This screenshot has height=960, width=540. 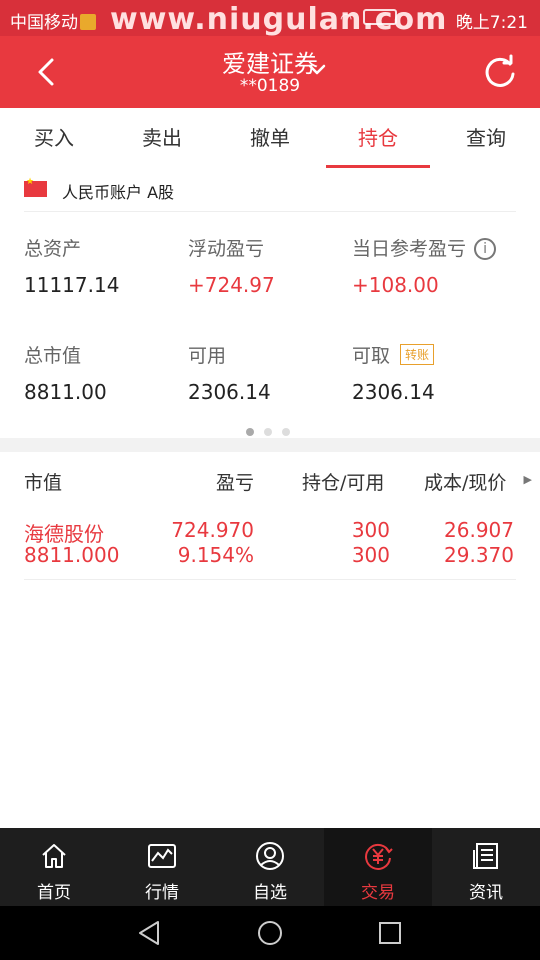 I want to click on nav-watchlist: 自选, so click(x=270, y=867).